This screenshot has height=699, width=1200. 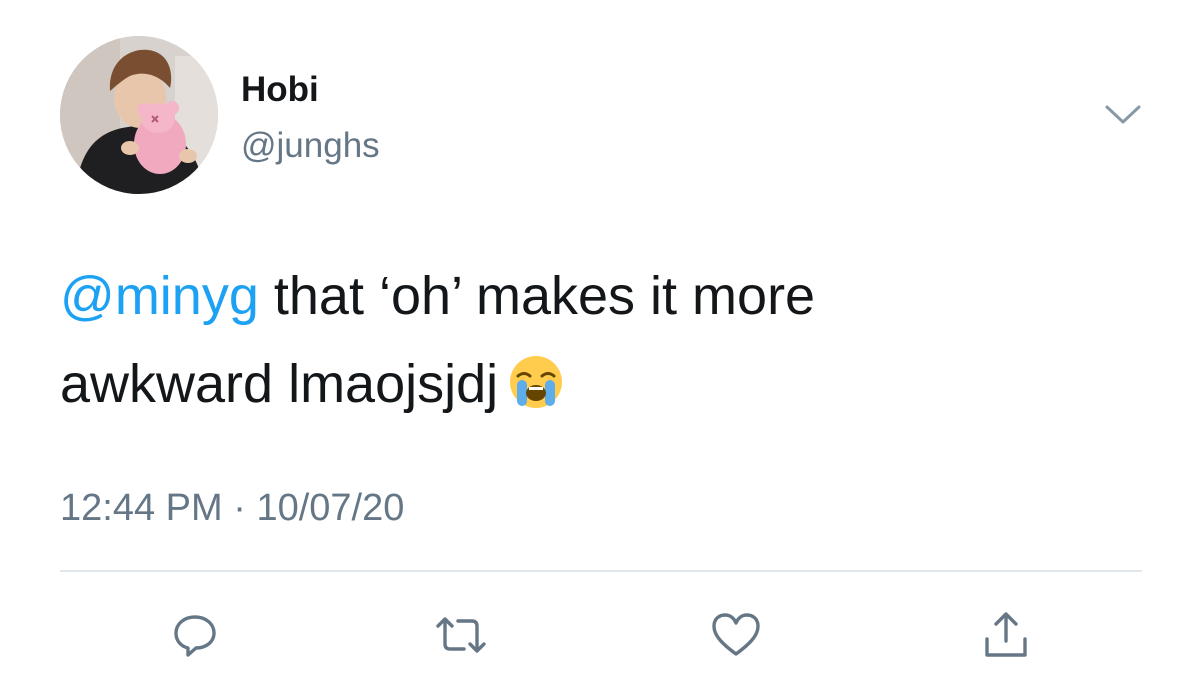 I want to click on retweet-button, so click(x=461, y=635).